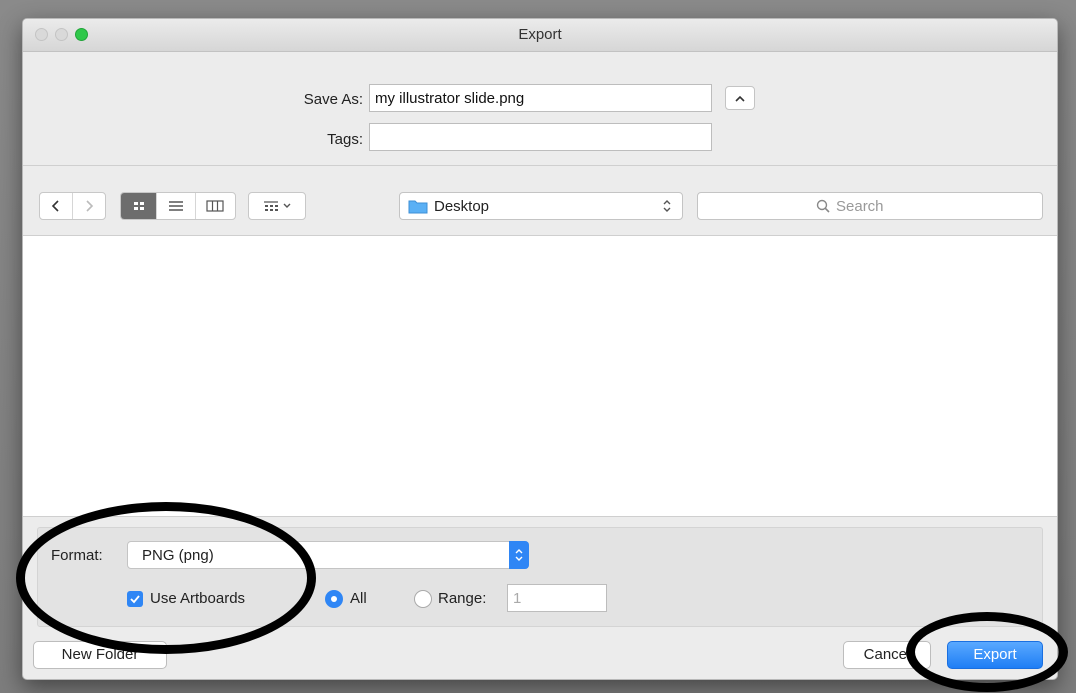  I want to click on all-radio, so click(334, 599).